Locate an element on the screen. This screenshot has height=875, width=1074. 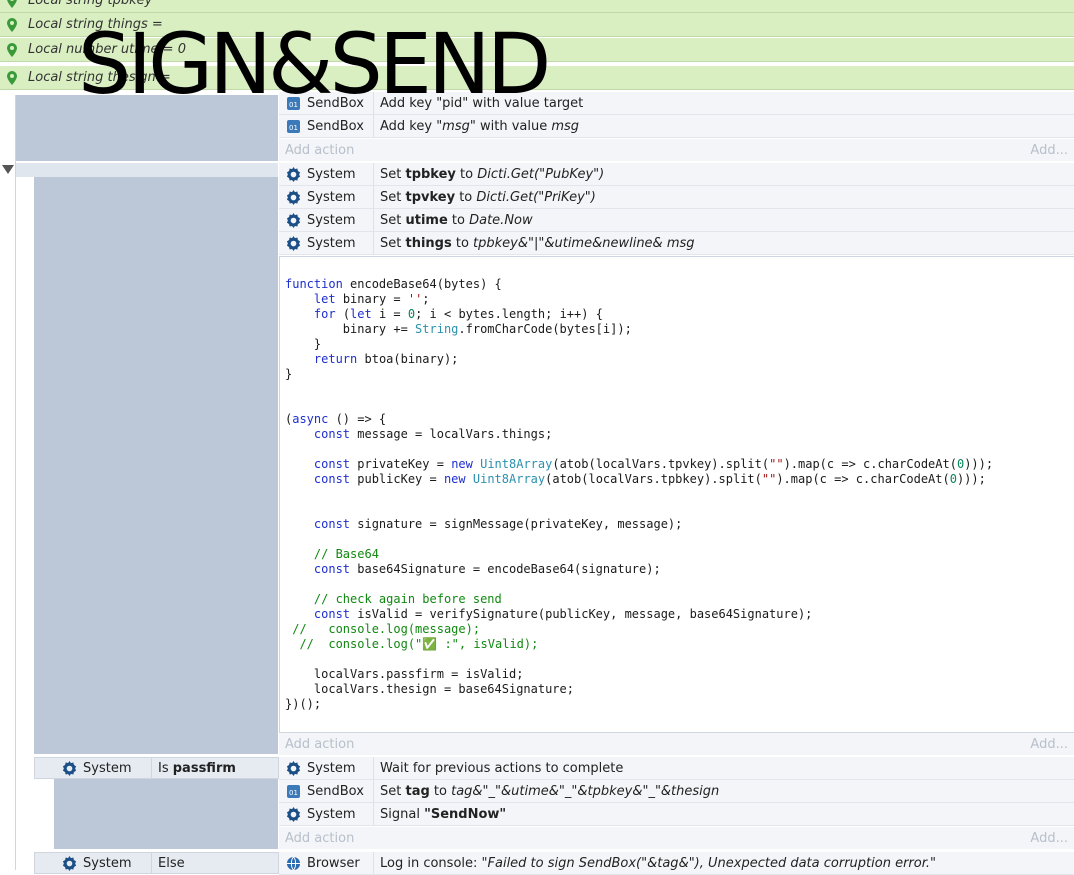
global-var-row: Local string tpbkey is located at coordinates (537, 6).